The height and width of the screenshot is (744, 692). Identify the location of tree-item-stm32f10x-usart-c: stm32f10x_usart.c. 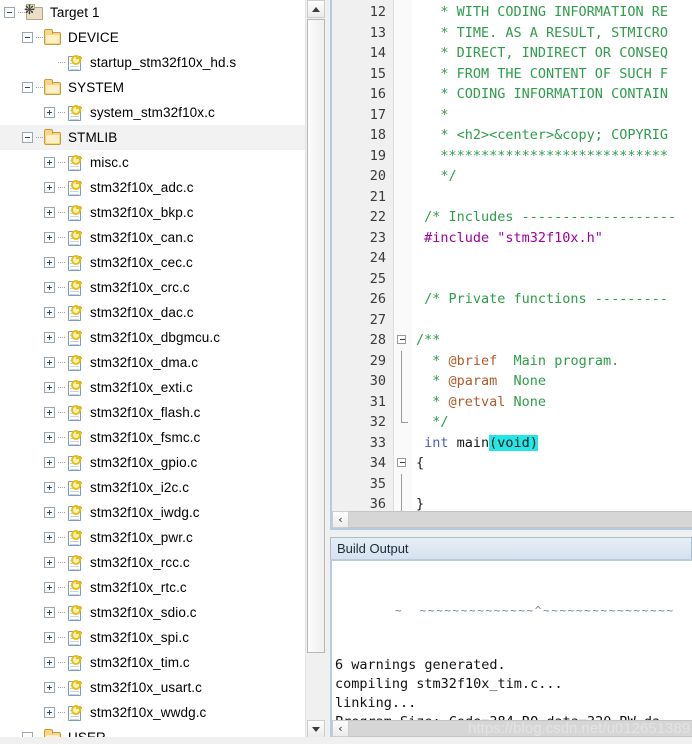
(152, 687).